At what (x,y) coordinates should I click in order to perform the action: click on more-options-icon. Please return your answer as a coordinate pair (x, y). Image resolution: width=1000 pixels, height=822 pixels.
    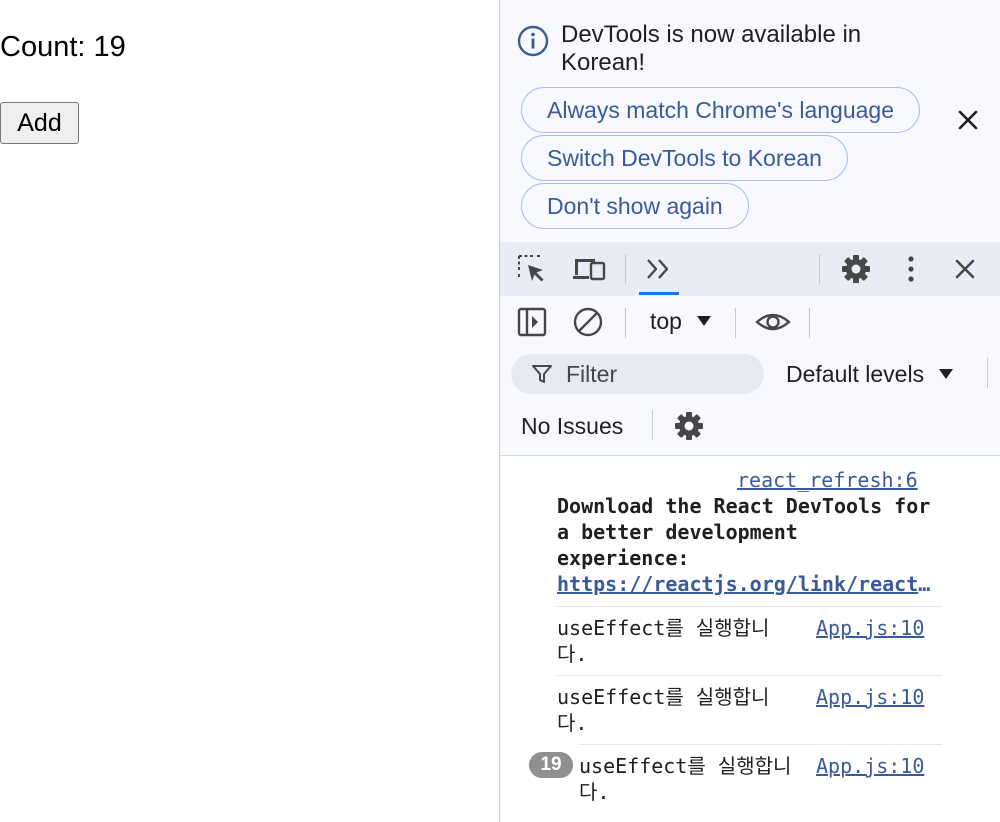
    Looking at the image, I should click on (911, 269).